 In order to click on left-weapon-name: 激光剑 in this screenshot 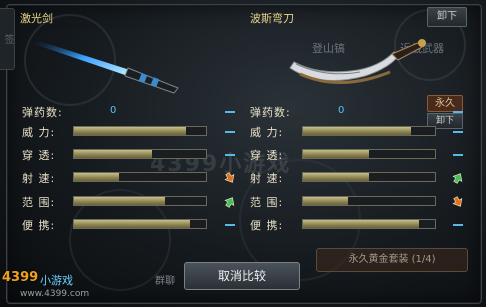, I will do `click(36, 18)`.